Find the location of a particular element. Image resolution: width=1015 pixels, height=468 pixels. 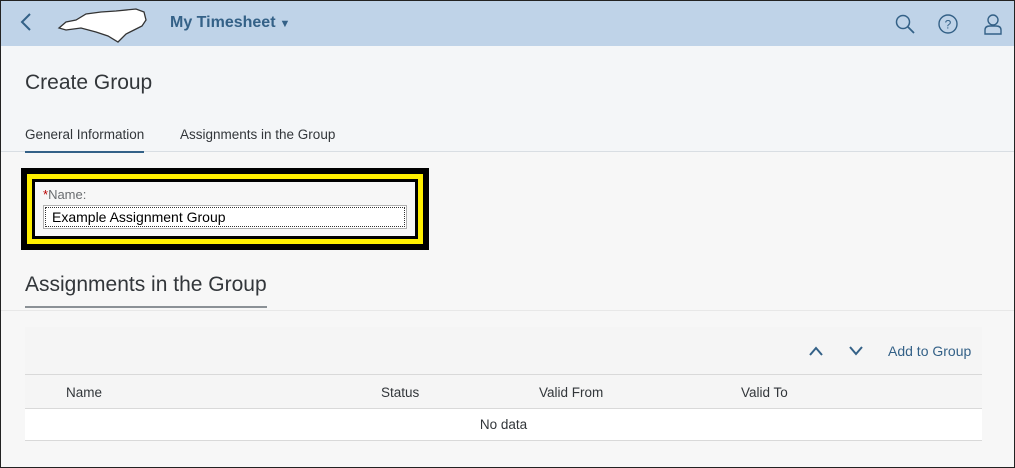

move-down-icon is located at coordinates (856, 351).